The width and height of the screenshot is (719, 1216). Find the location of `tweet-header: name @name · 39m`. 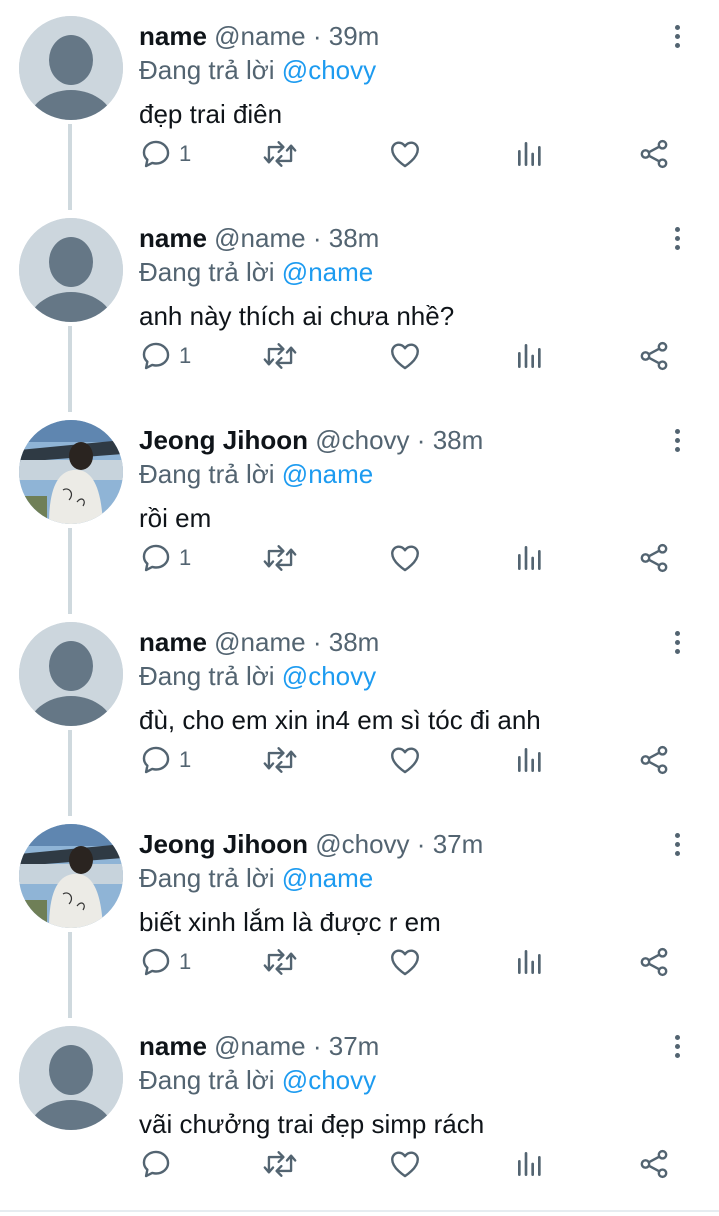

tweet-header: name @name · 39m is located at coordinates (259, 36).